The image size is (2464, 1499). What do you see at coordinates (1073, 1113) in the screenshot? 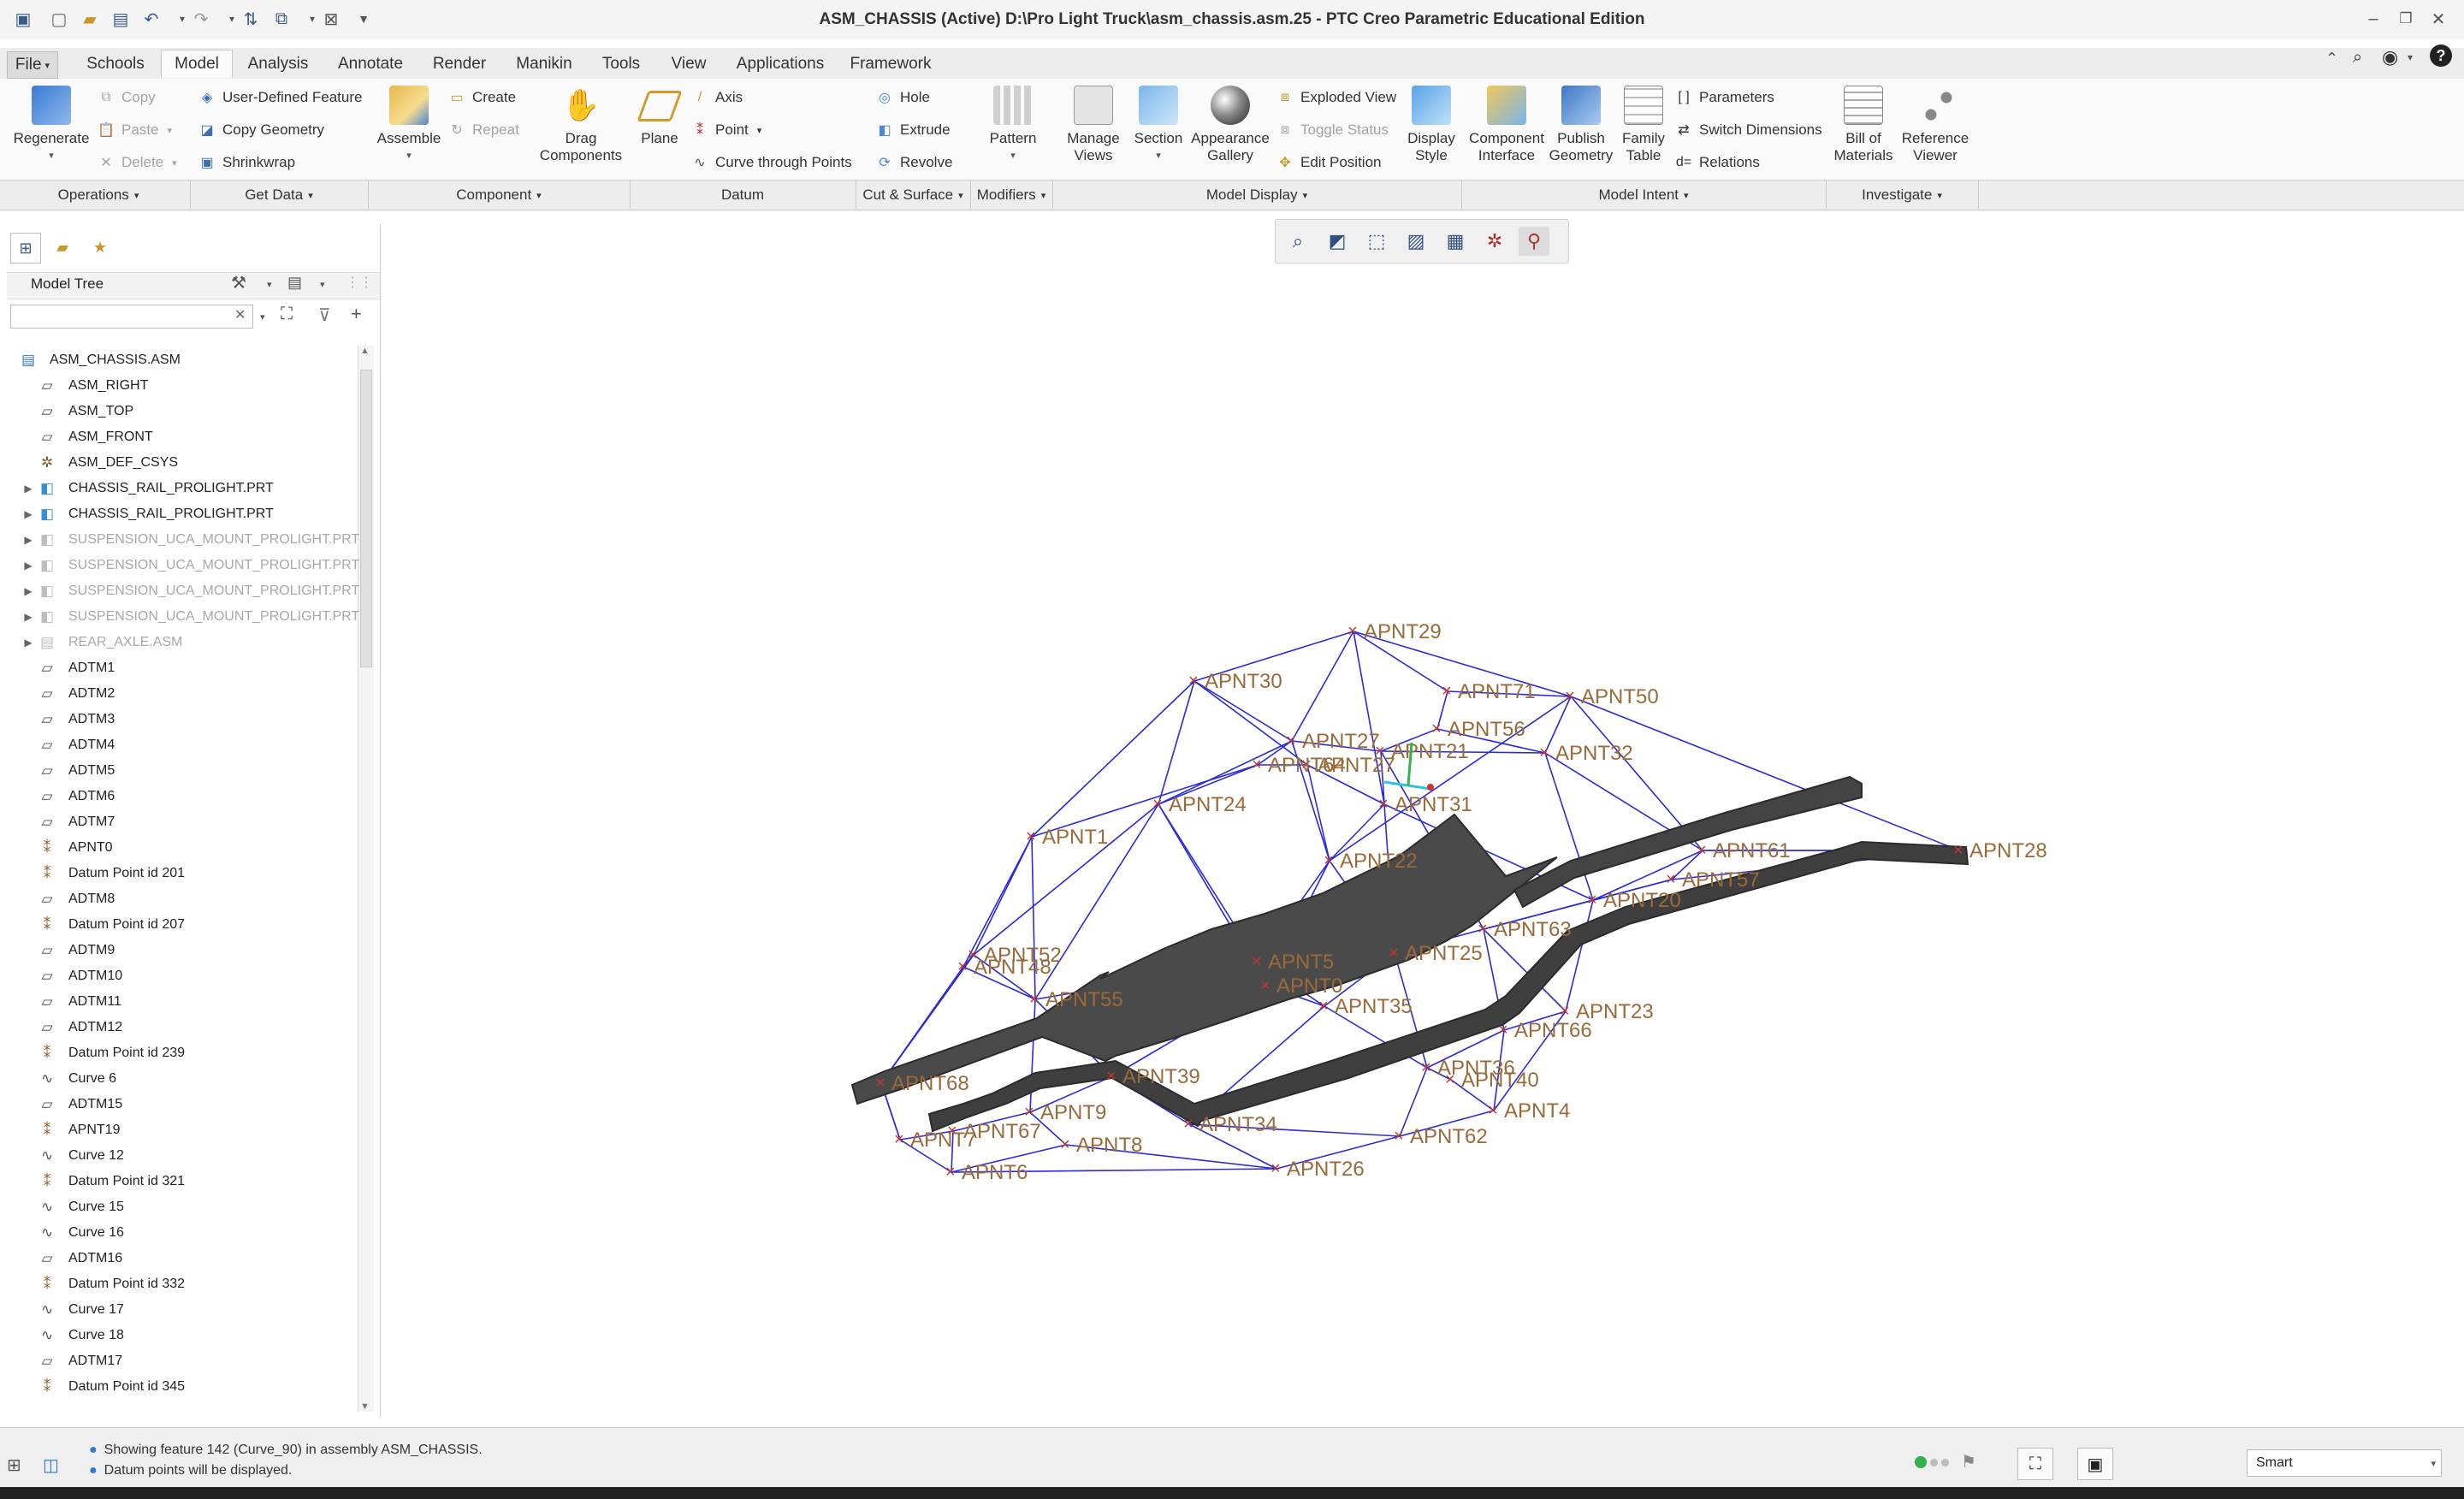
I see `datum-point-label: APNT9` at bounding box center [1073, 1113].